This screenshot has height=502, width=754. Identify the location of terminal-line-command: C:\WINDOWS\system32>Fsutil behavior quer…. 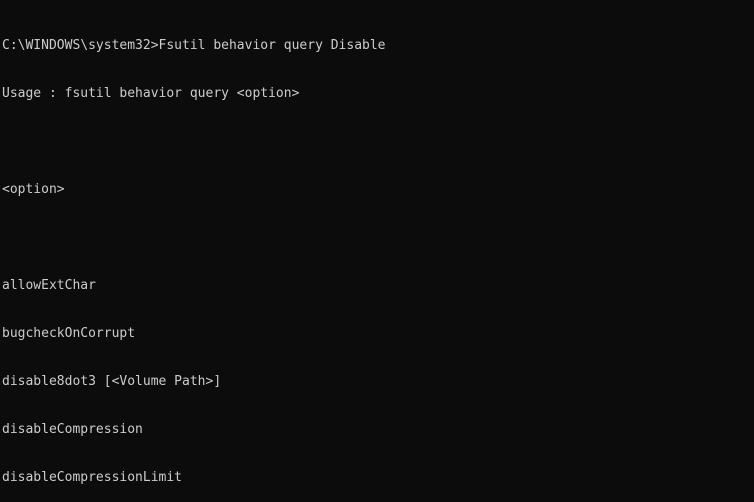
(194, 45).